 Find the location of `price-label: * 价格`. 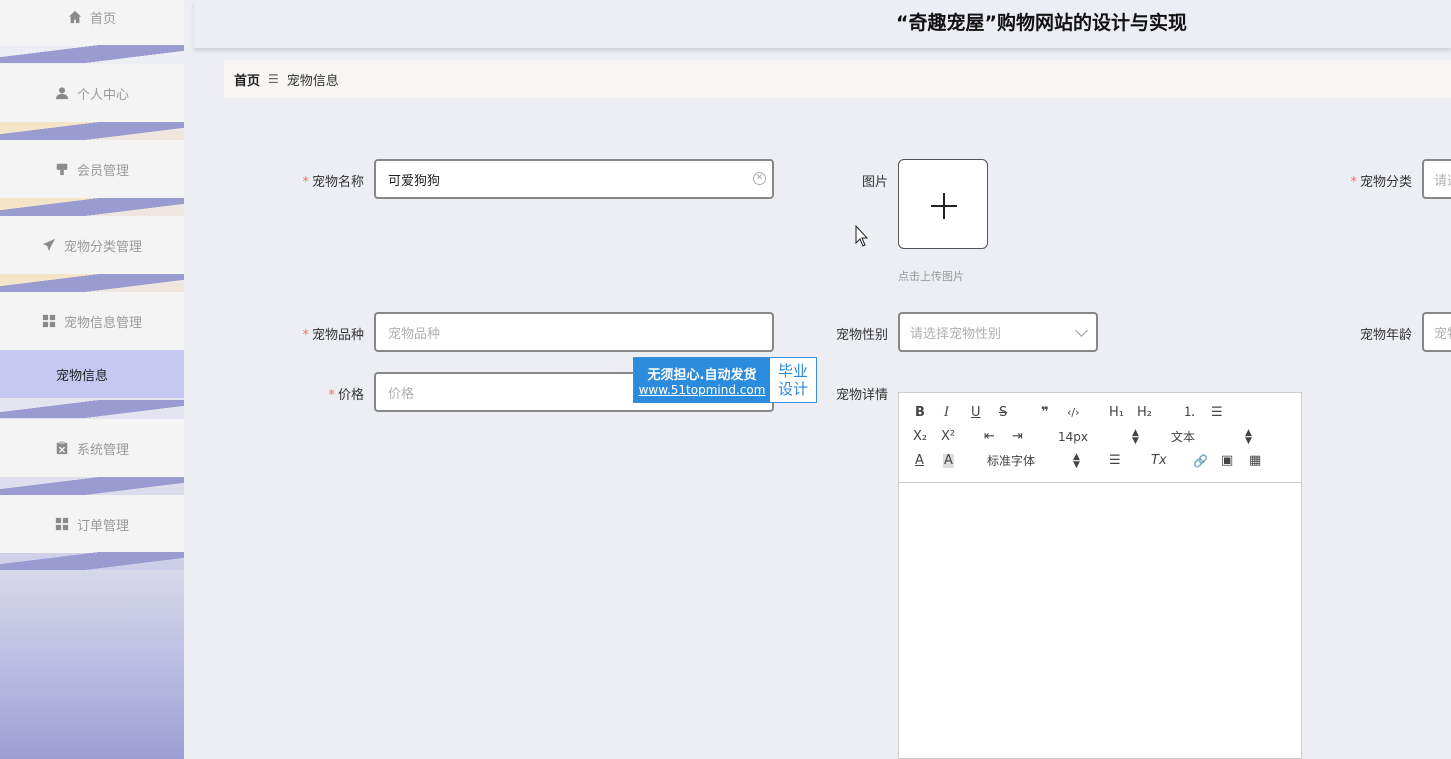

price-label: * 价格 is located at coordinates (346, 395).